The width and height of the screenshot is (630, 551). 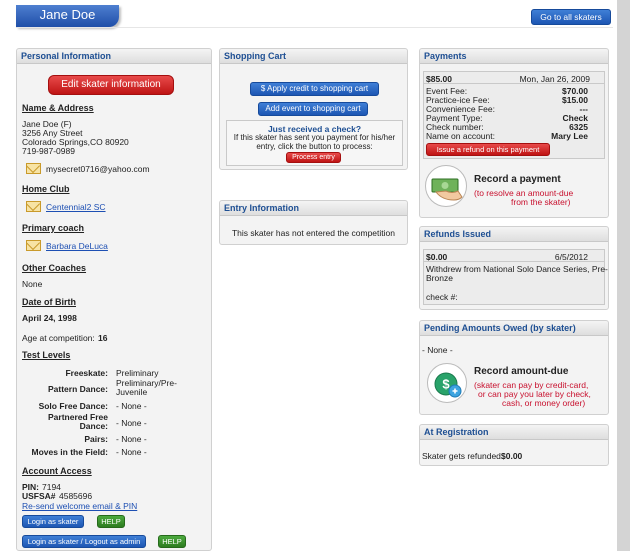 What do you see at coordinates (96, 439) in the screenshot?
I see `test-label: Pairs:` at bounding box center [96, 439].